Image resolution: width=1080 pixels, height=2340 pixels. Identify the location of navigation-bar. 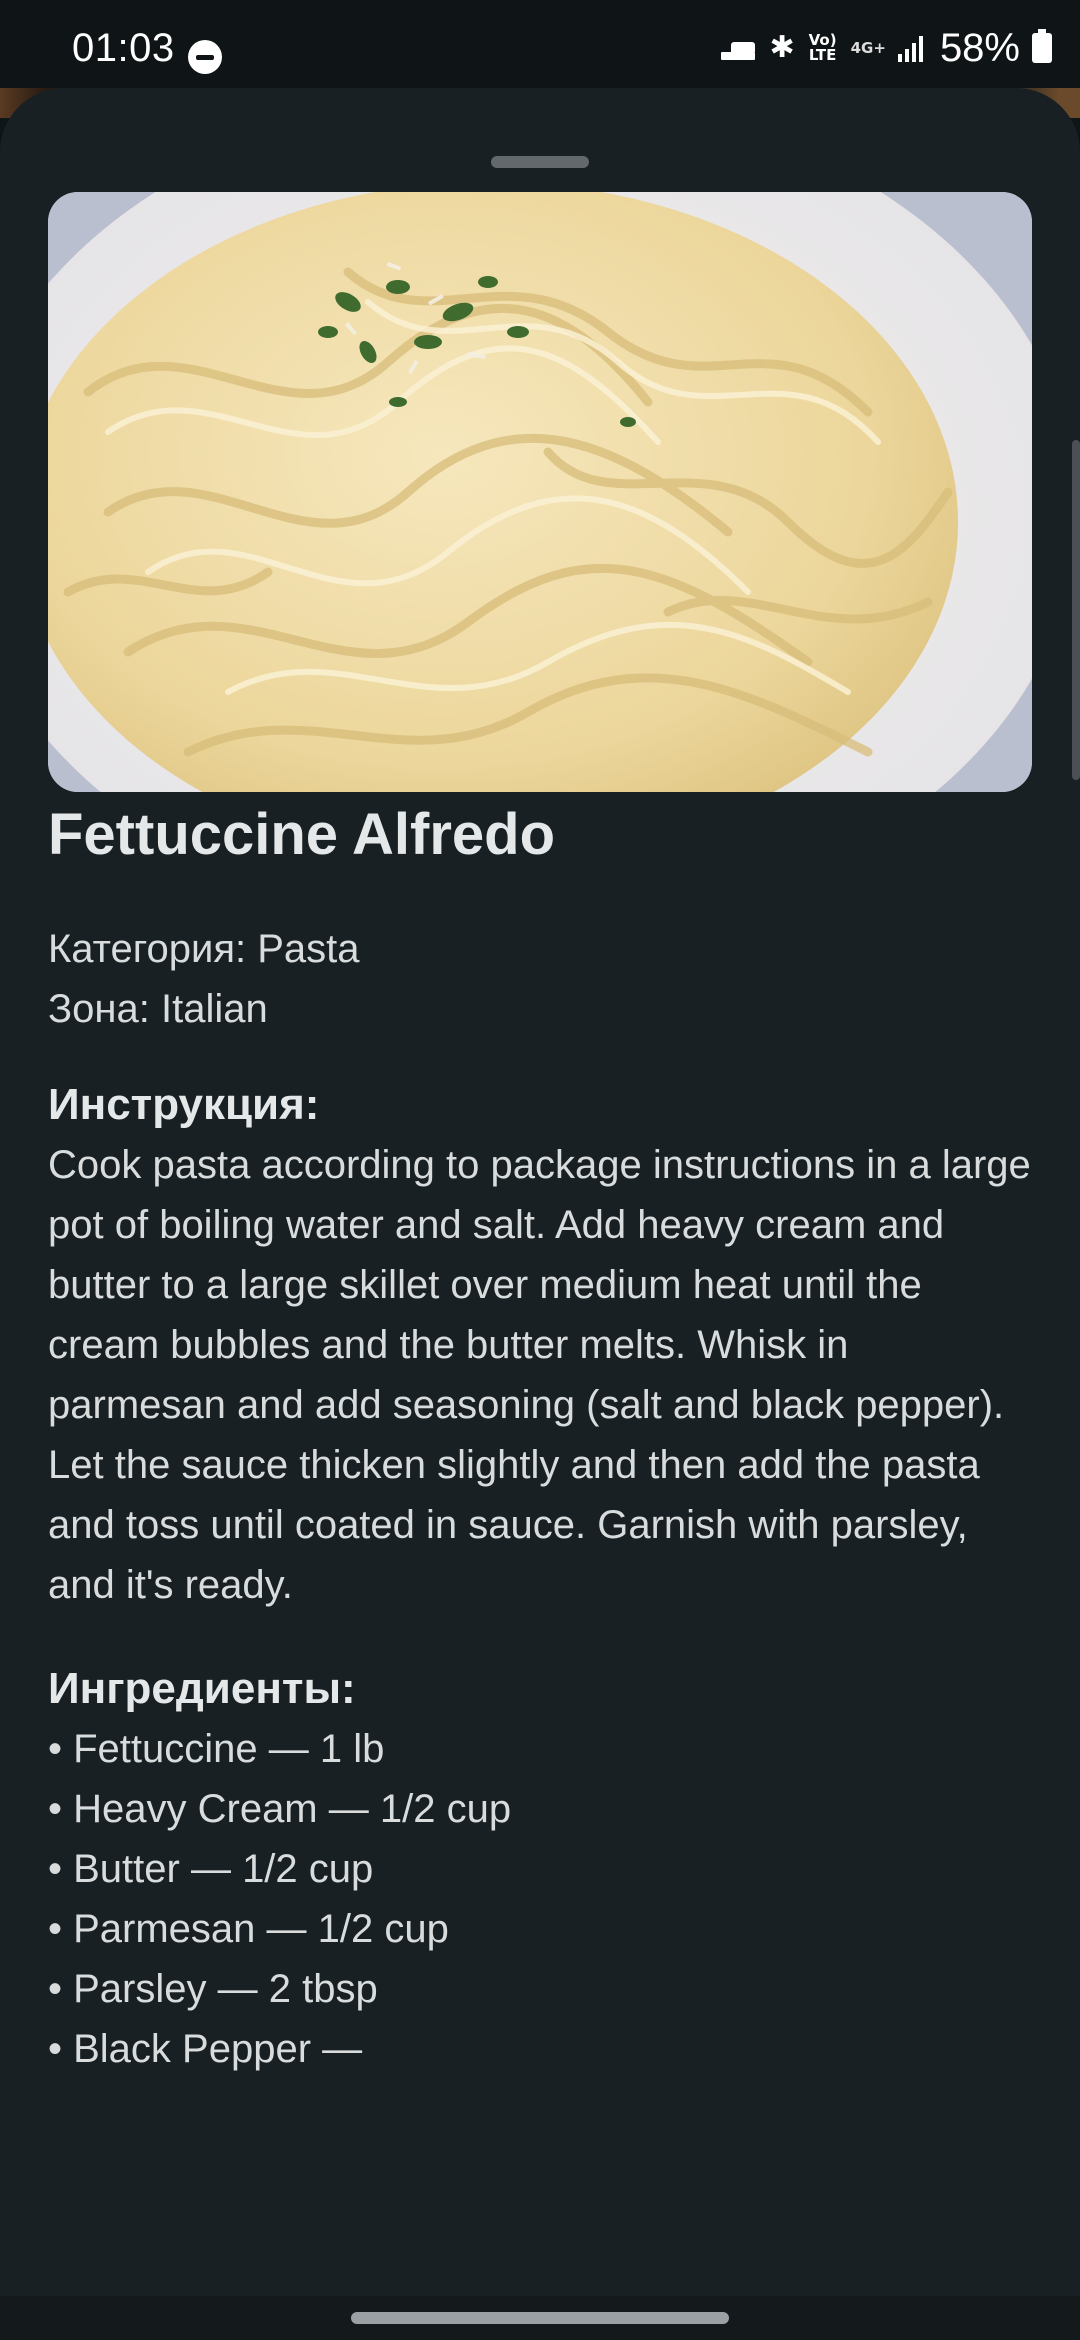
(540, 2318).